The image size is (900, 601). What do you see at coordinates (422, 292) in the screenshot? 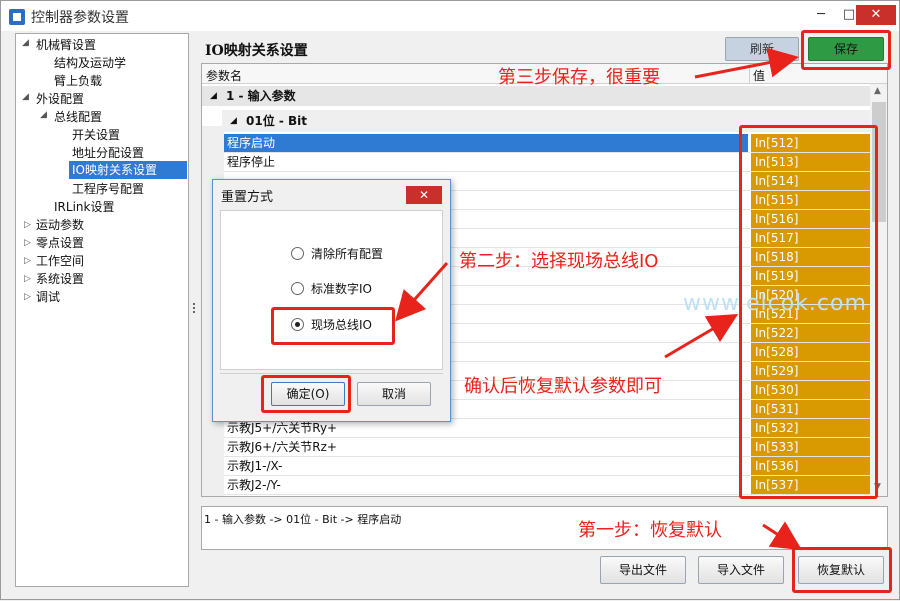
I see `arrow-to-fieldbus` at bounding box center [422, 292].